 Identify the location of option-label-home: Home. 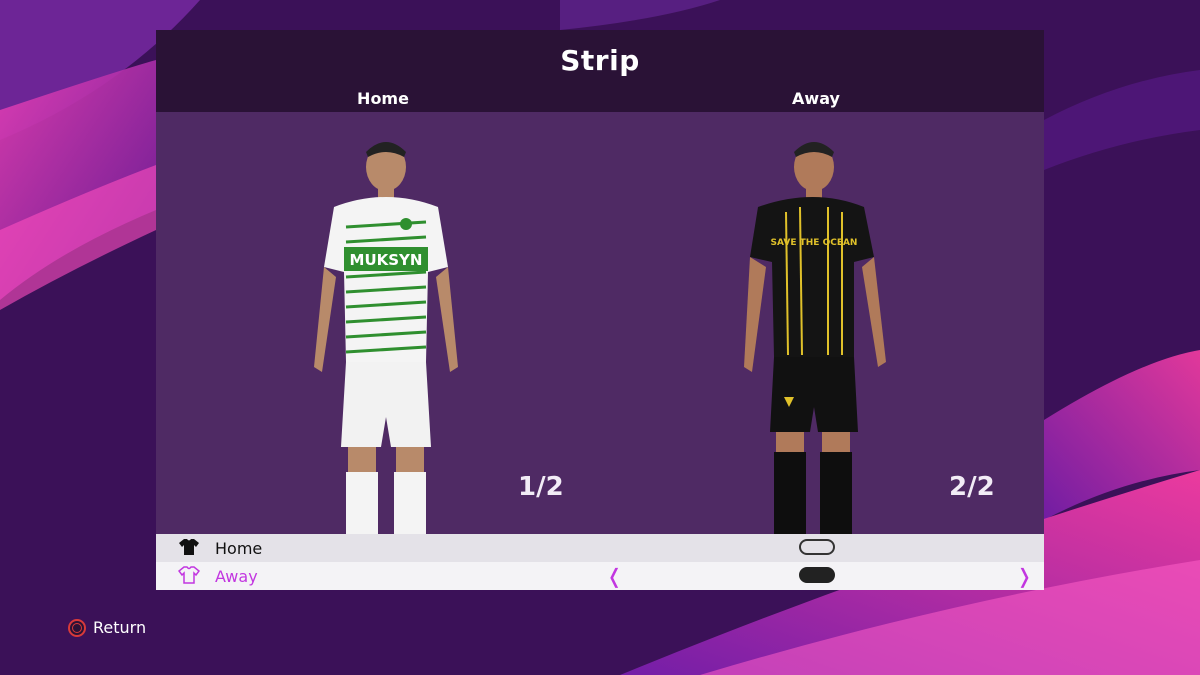
(239, 548).